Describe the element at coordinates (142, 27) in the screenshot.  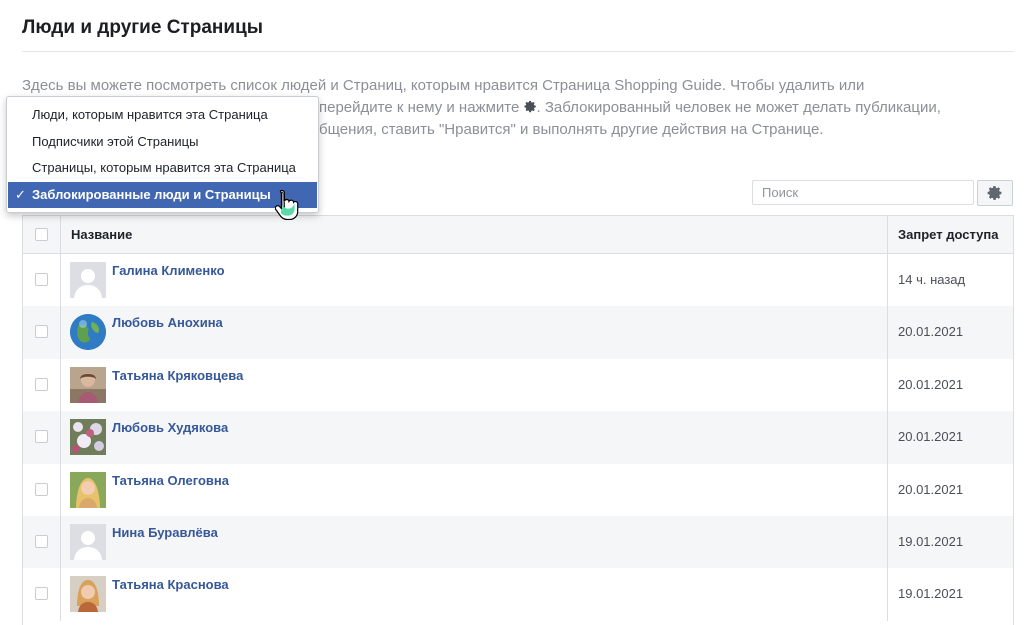
I see `page-title: Люди и другие Страницы` at that location.